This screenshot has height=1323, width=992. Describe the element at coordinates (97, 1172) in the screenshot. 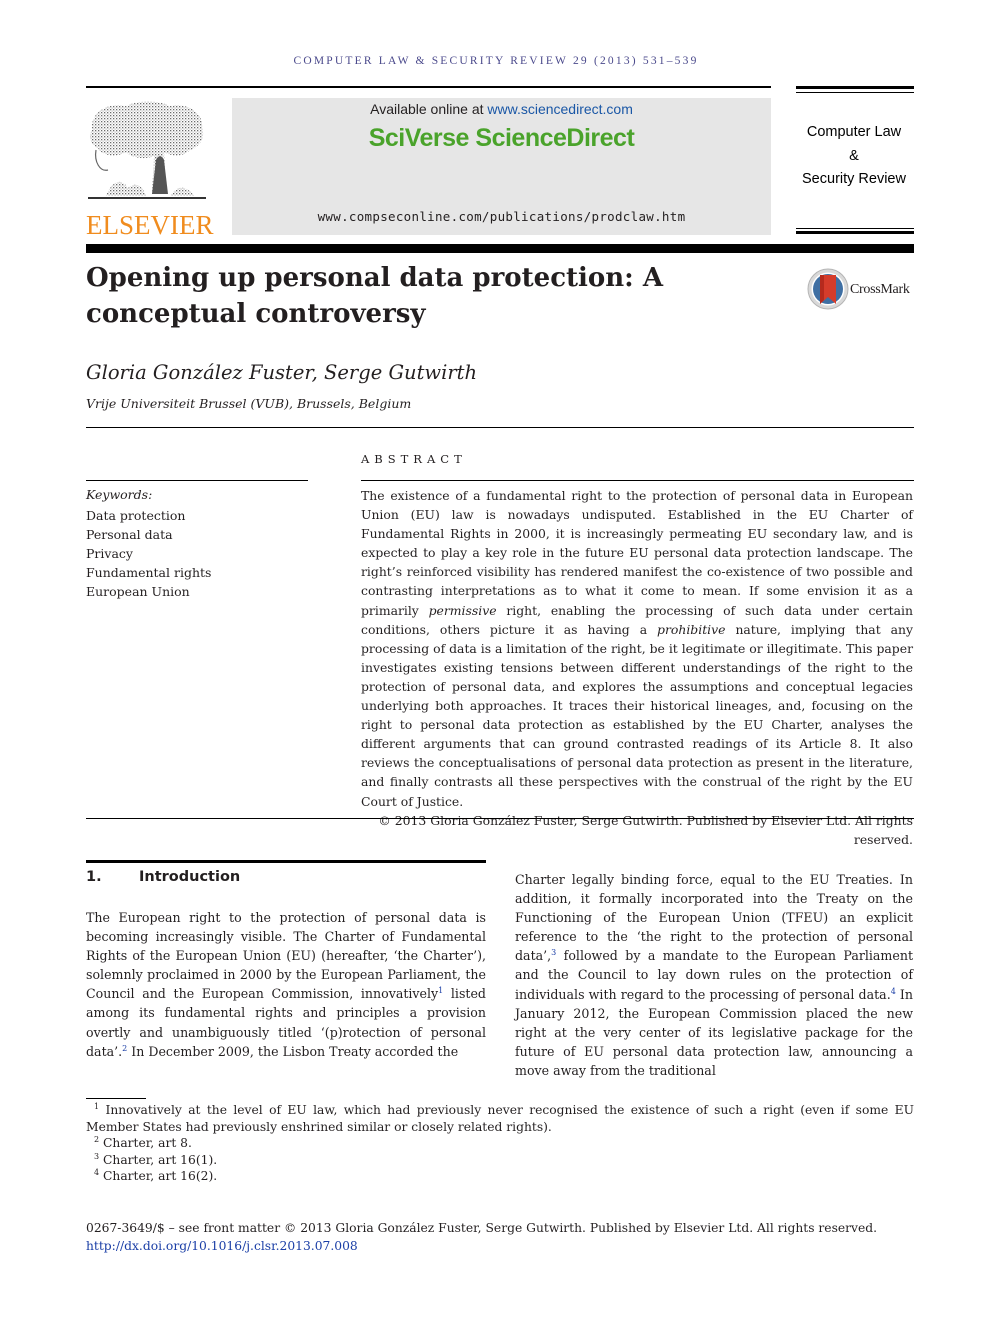

I see `footnote-number: 4` at that location.